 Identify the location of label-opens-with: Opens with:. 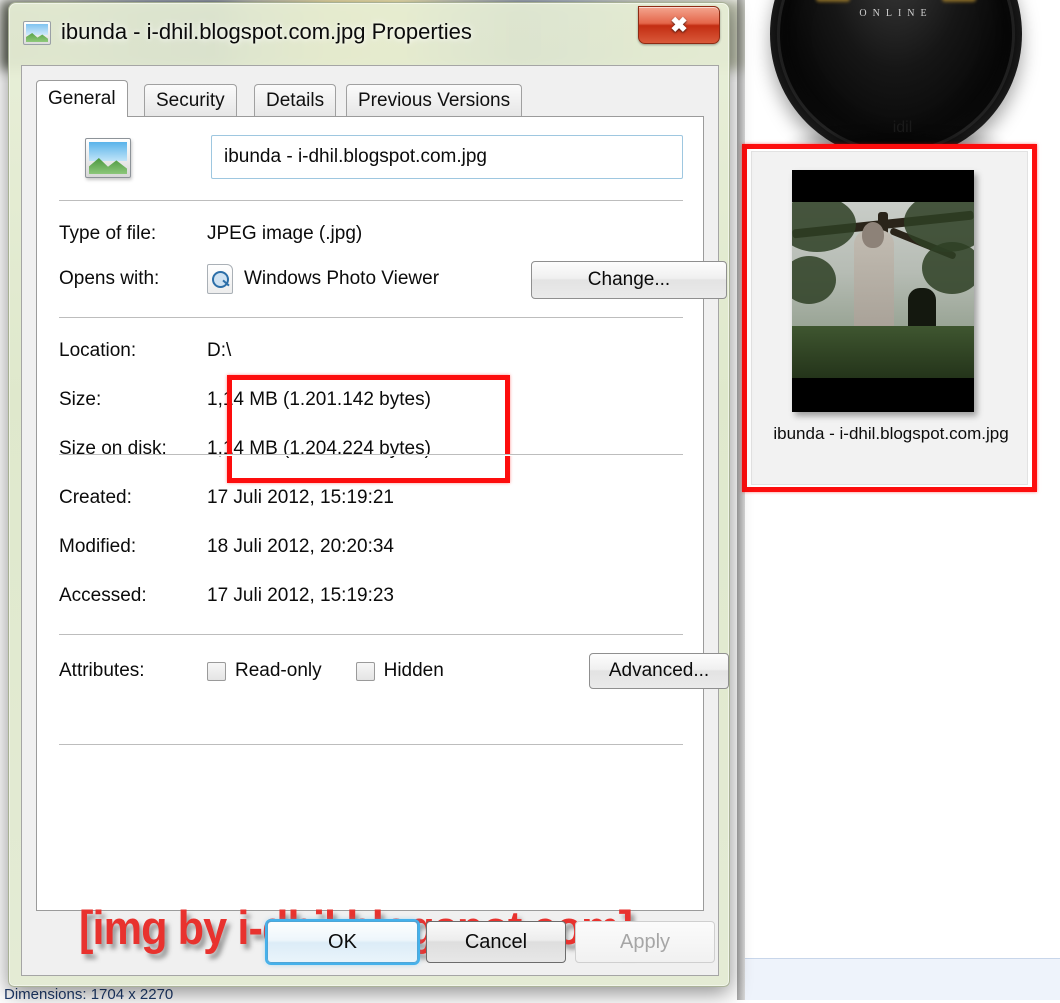
(109, 278).